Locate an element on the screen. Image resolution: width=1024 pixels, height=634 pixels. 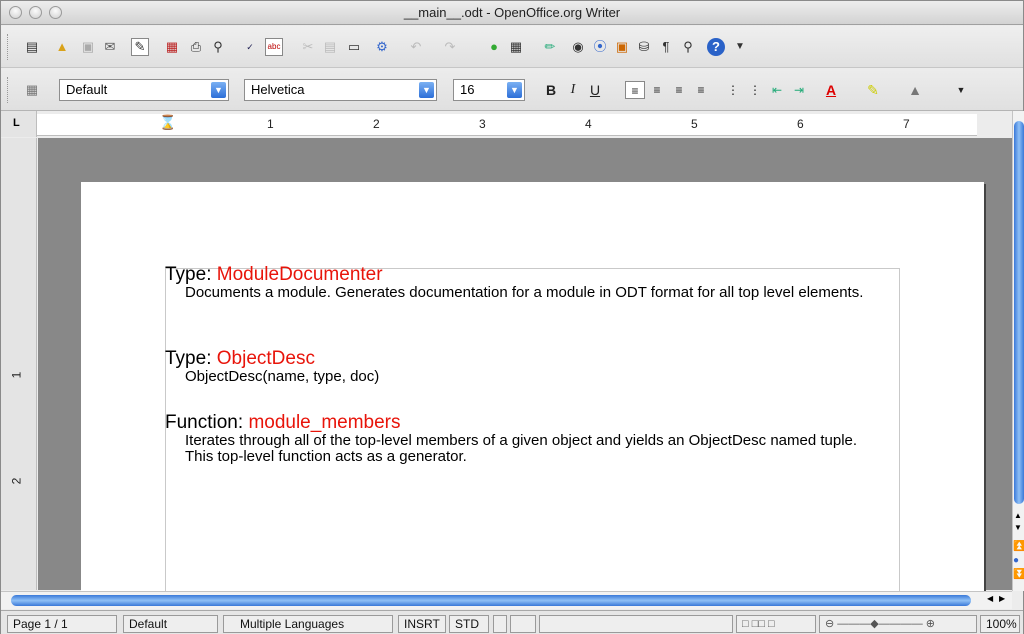
entry-name: ObjectDesc is located at coordinates (265, 358).